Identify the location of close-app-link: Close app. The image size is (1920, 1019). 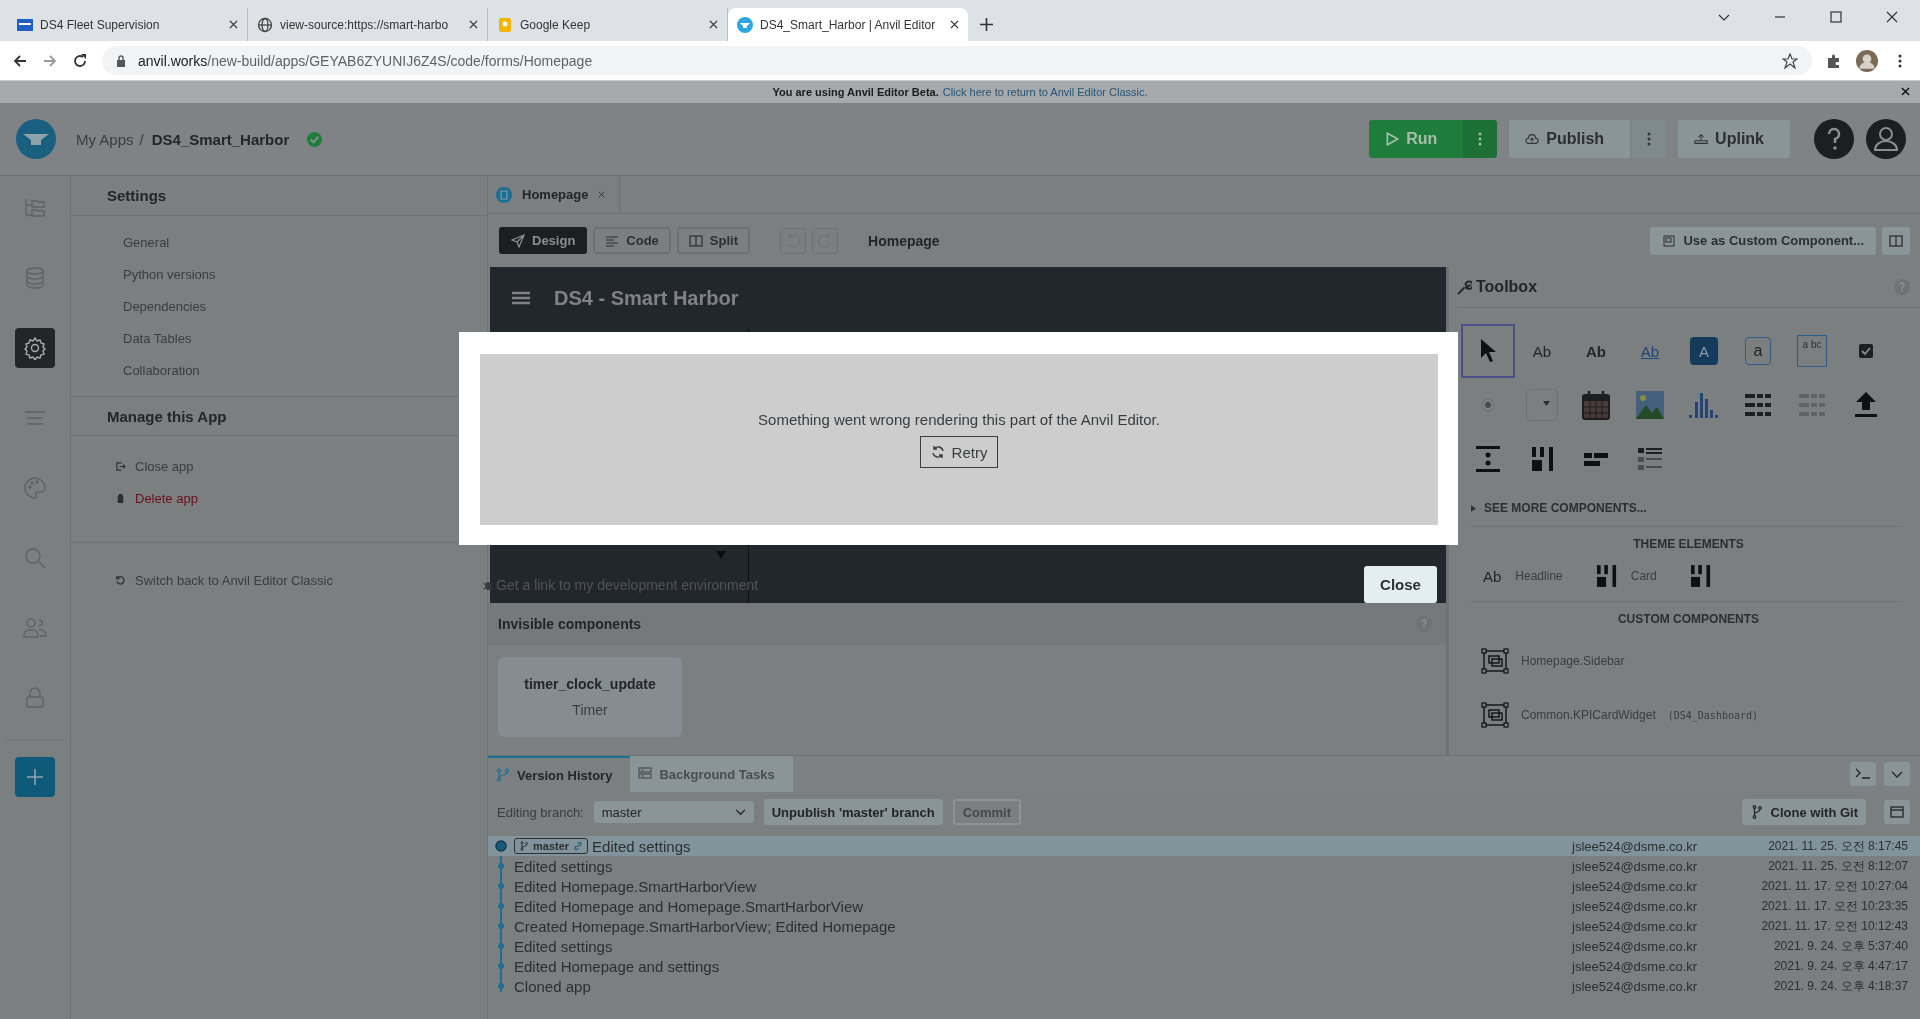
(301, 466).